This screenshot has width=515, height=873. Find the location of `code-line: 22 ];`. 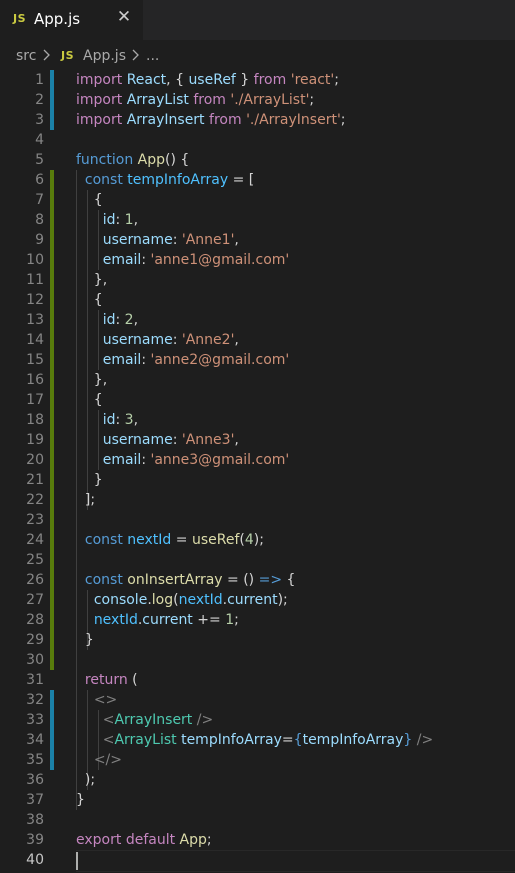

code-line: 22 ]; is located at coordinates (257, 500).